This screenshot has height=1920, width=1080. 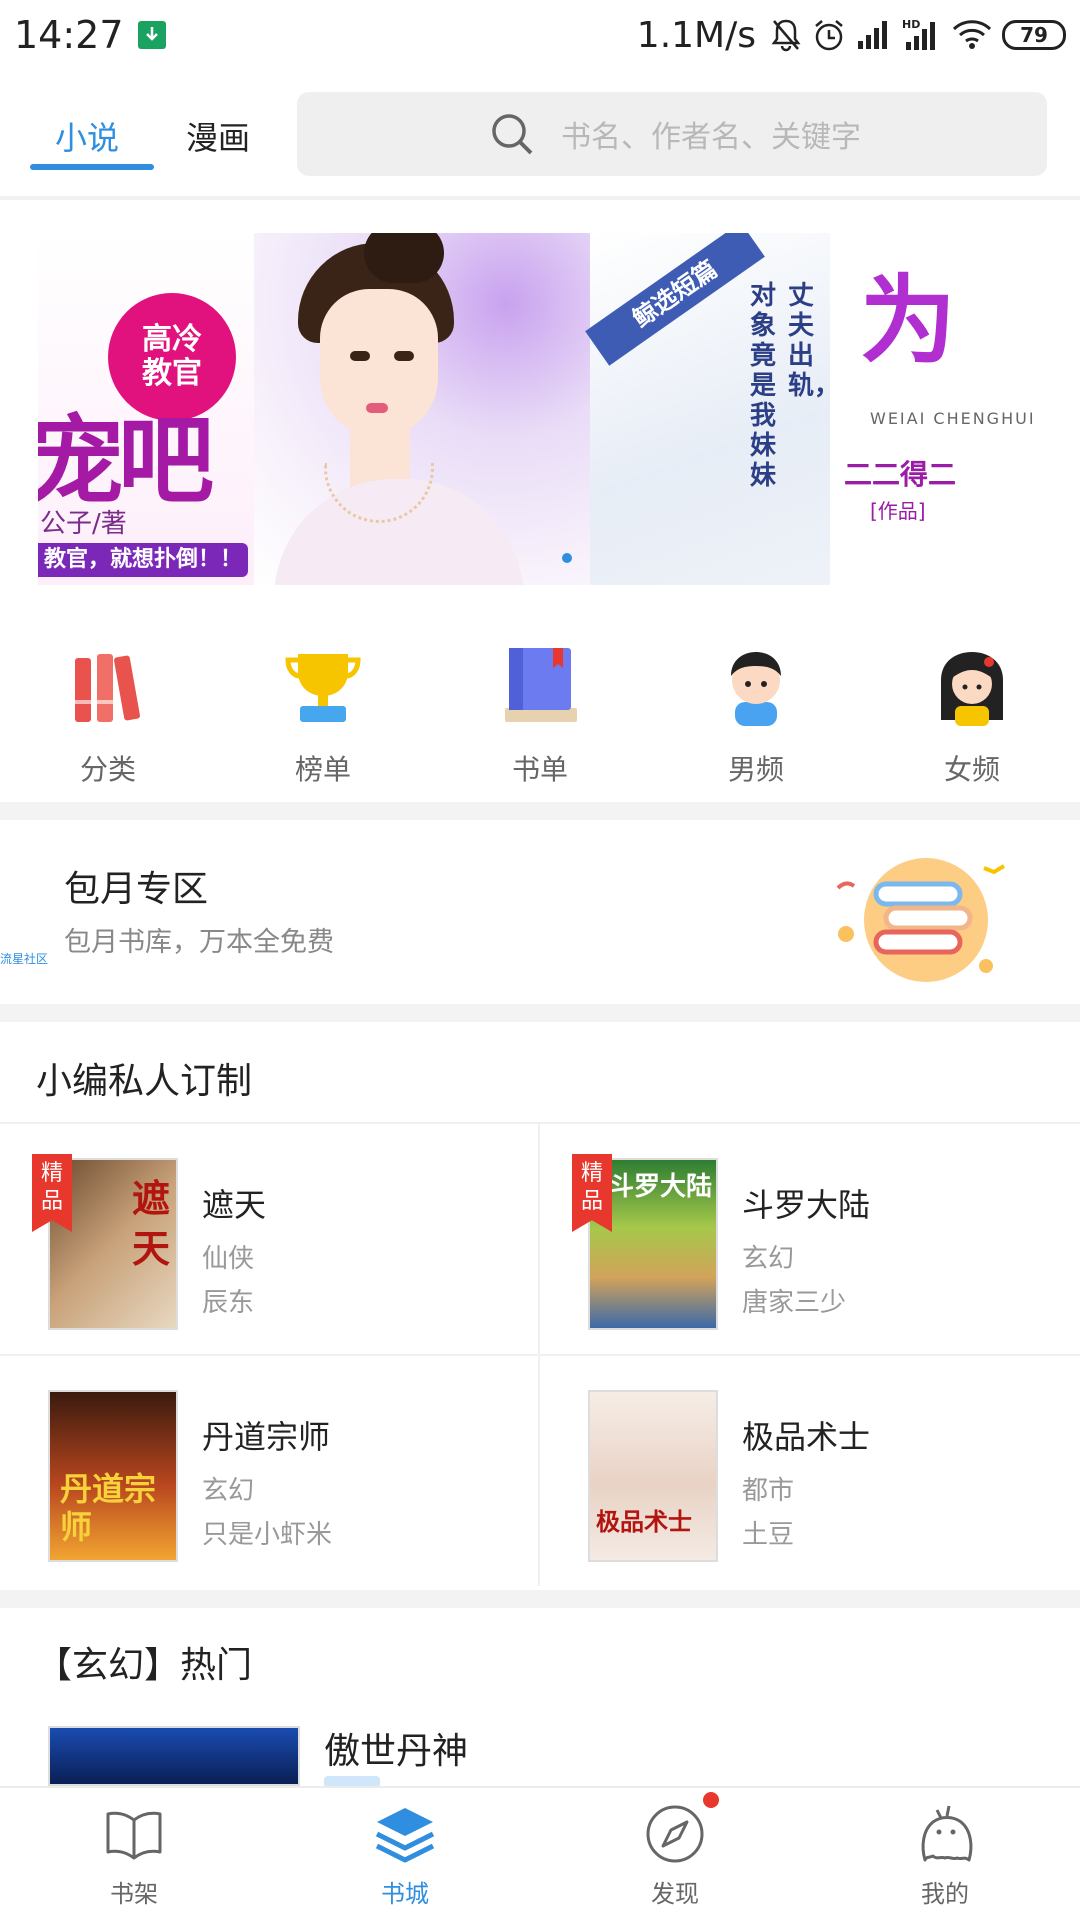 I want to click on banner-vertical-text: 丈夫出轨，, so click(x=814, y=341).